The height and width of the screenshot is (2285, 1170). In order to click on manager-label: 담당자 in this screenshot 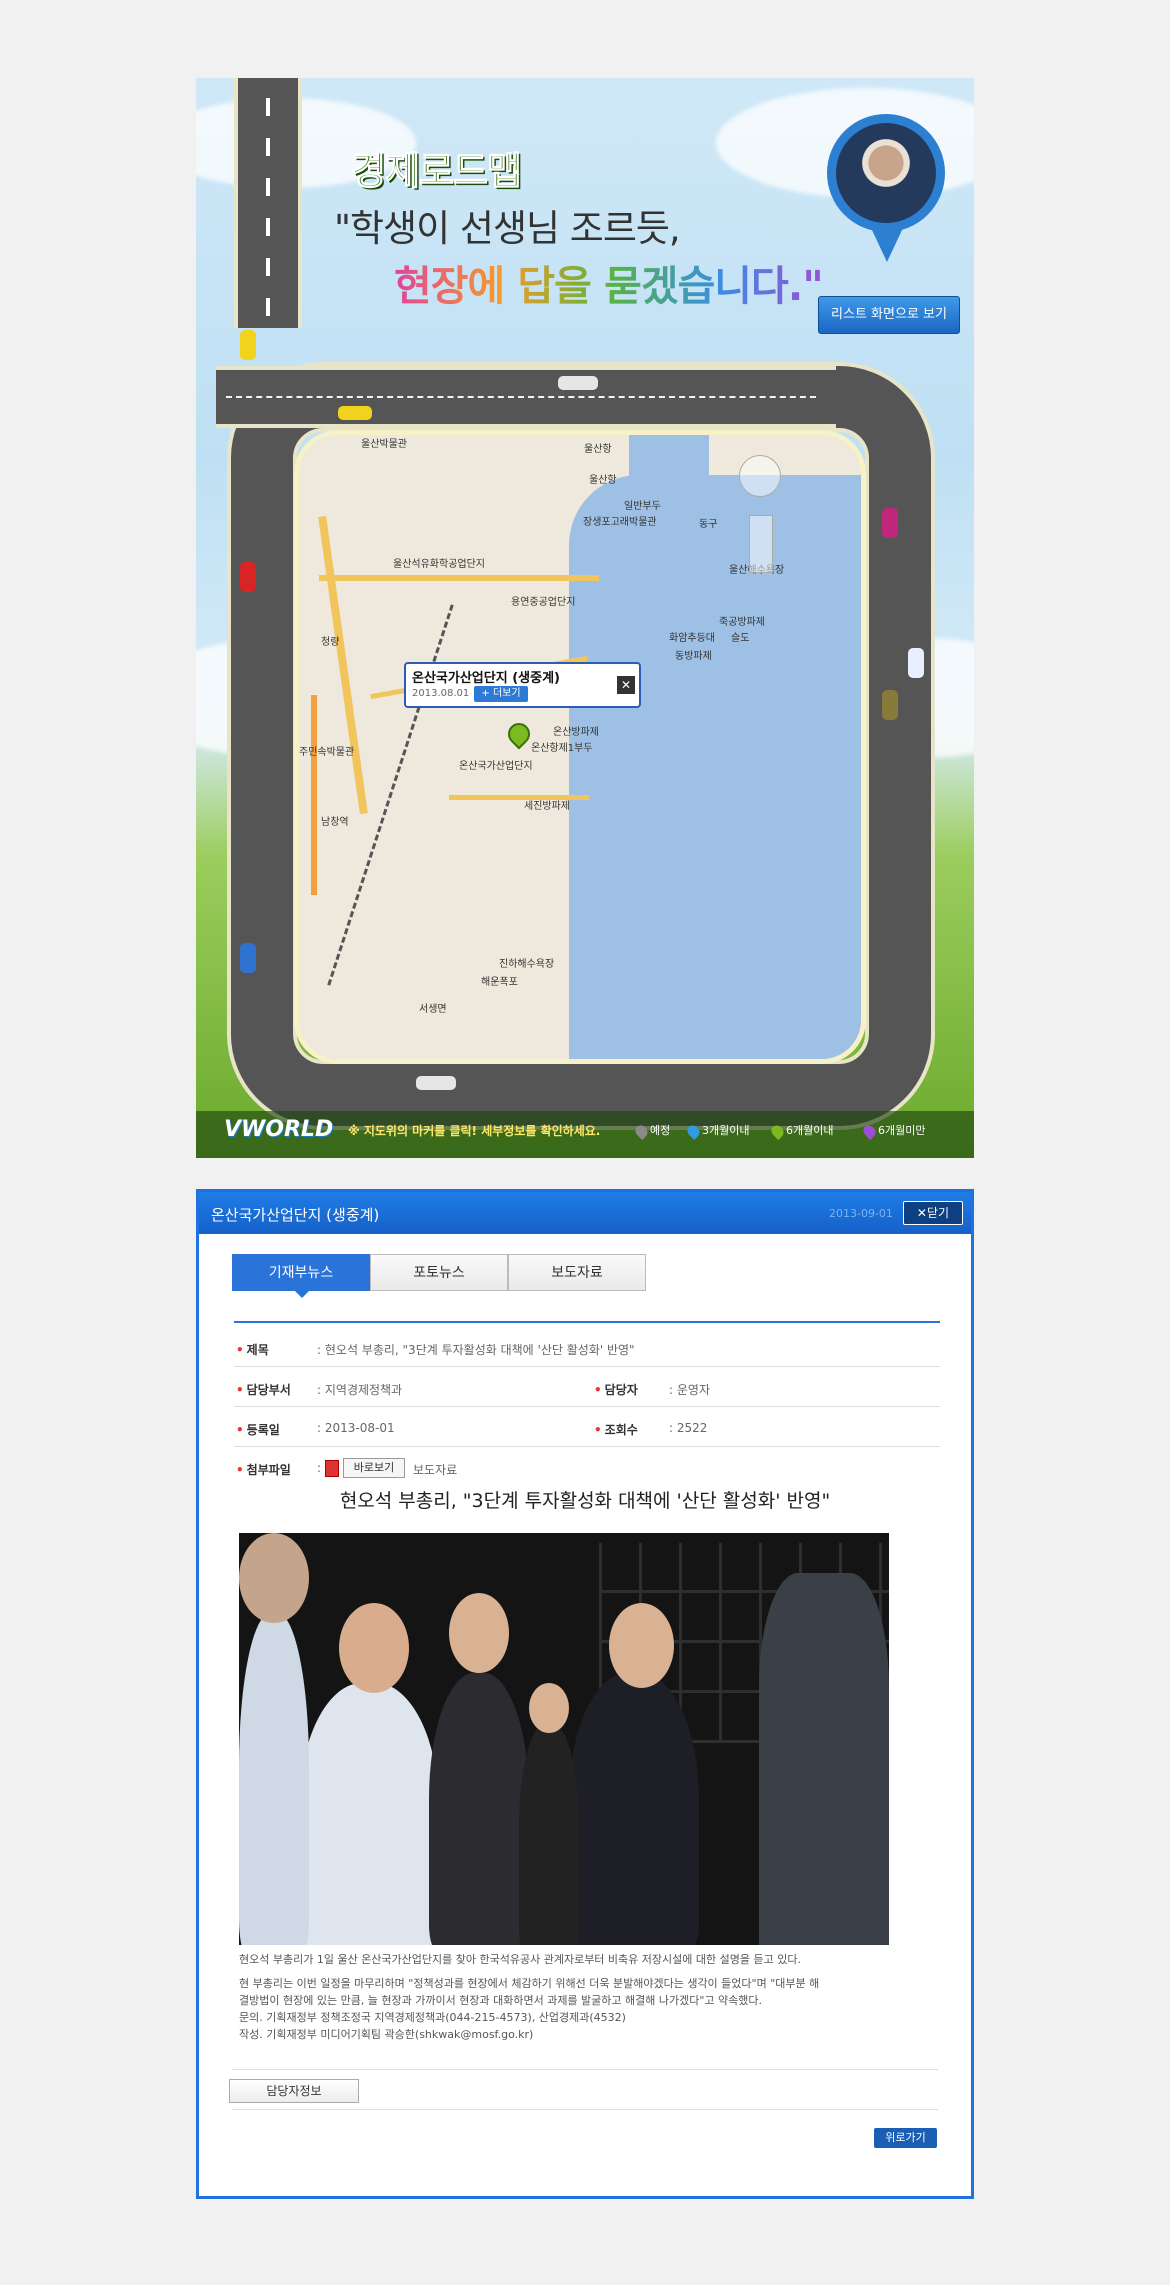, I will do `click(616, 1389)`.